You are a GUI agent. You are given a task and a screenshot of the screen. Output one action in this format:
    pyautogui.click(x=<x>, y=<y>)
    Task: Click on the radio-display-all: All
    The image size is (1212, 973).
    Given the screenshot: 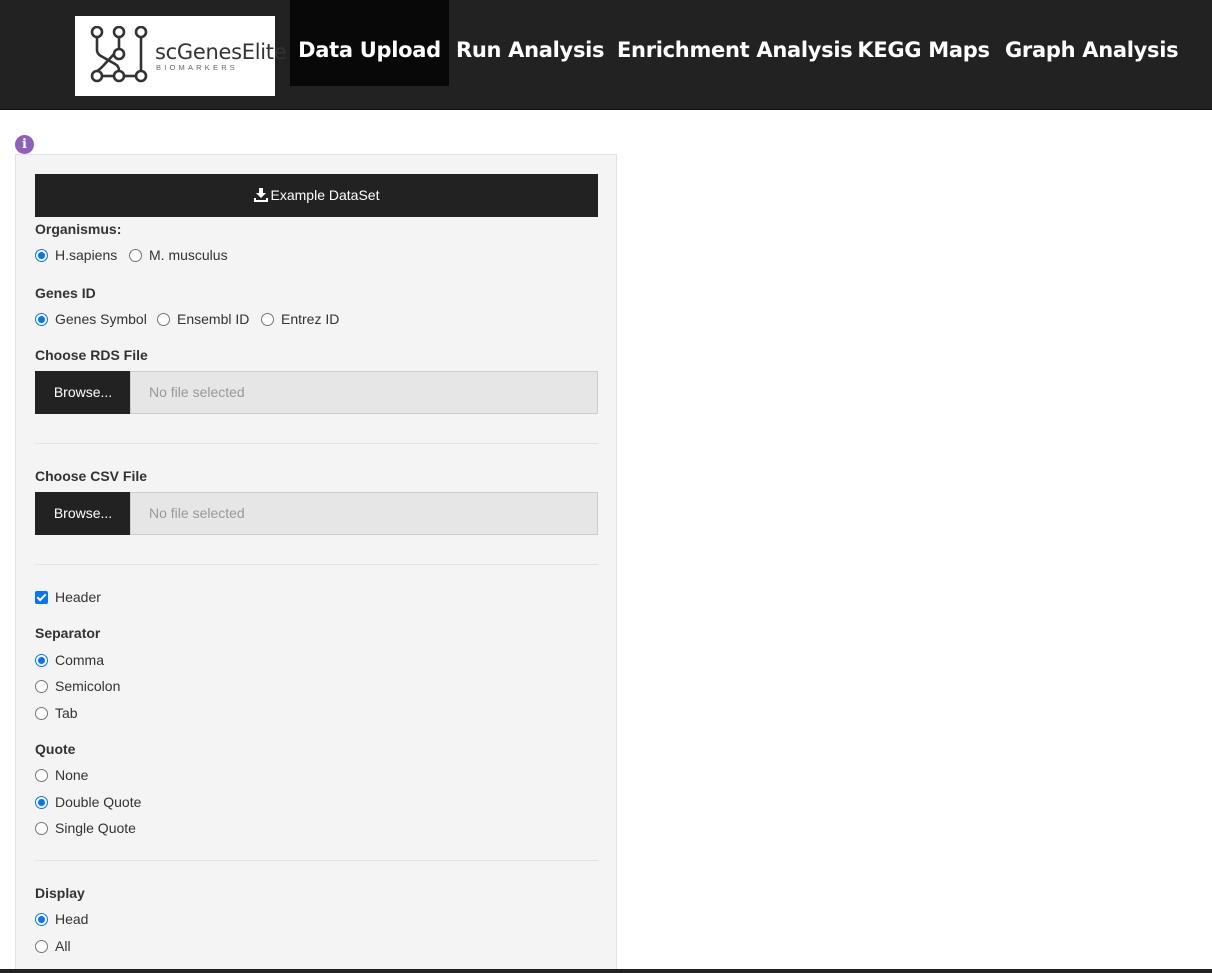 What is the action you would take?
    pyautogui.click(x=53, y=946)
    